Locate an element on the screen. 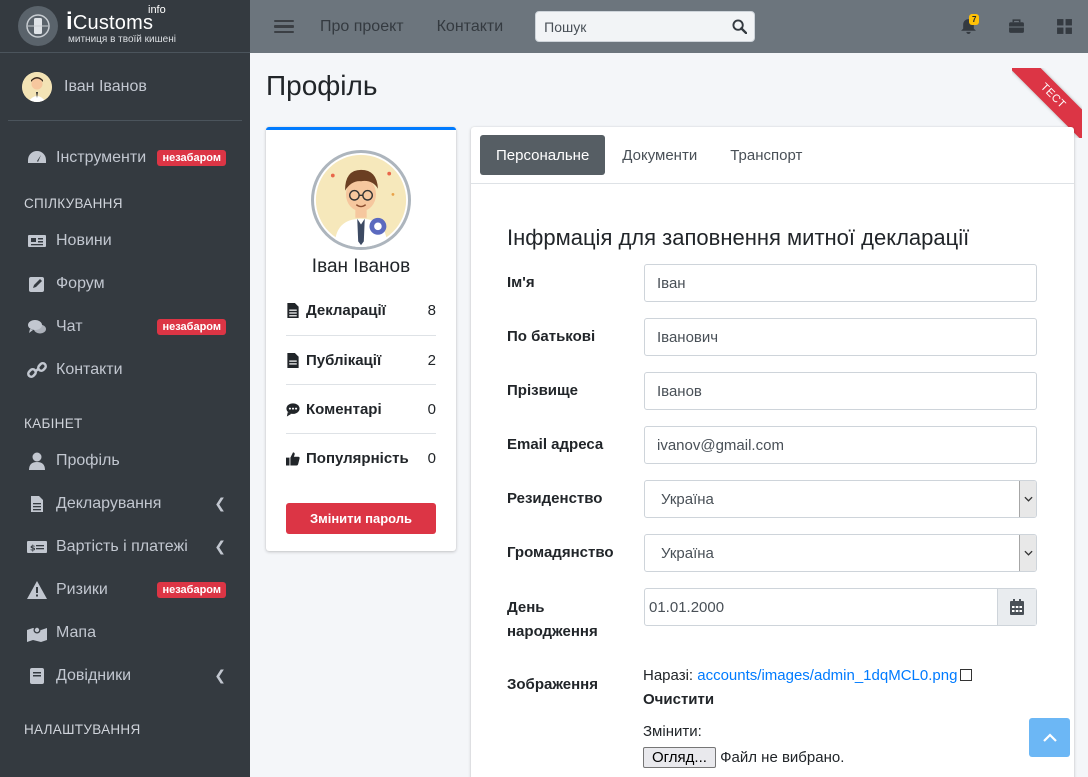 Image resolution: width=1088 pixels, height=777 pixels. stat-value: 2 is located at coordinates (431, 360).